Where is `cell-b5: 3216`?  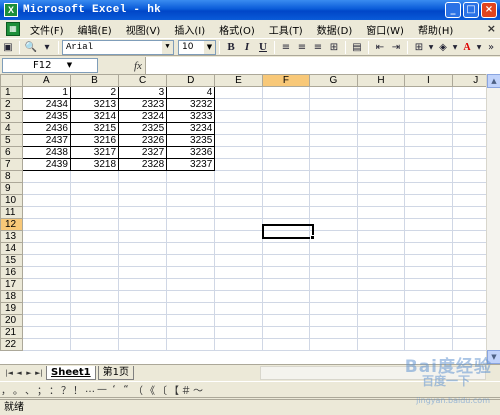 cell-b5: 3216 is located at coordinates (94, 140).